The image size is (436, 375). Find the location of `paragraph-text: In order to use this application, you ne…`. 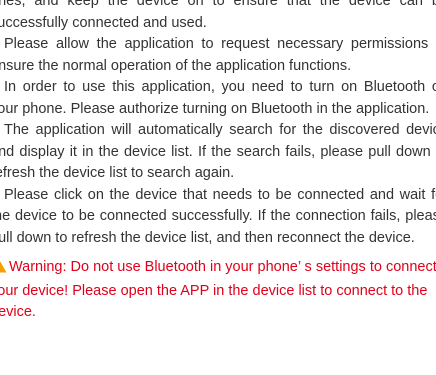

paragraph-text: In order to use this application, you ne… is located at coordinates (218, 98).